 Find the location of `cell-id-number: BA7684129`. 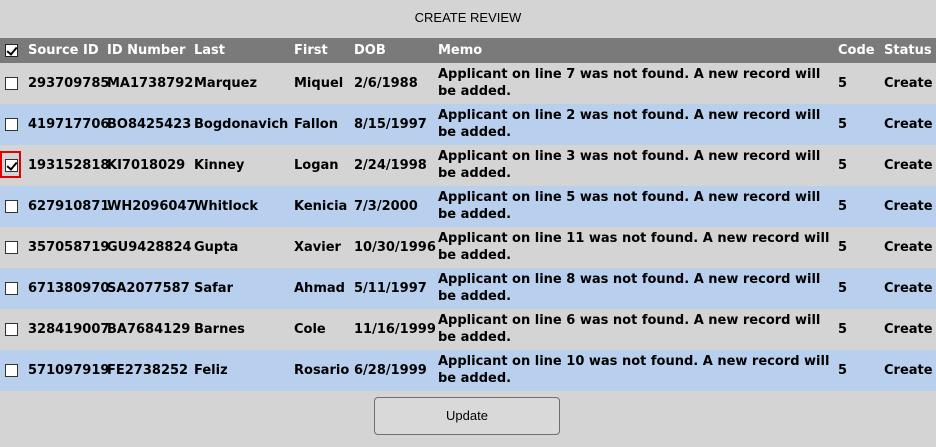

cell-id-number: BA7684129 is located at coordinates (149, 329).